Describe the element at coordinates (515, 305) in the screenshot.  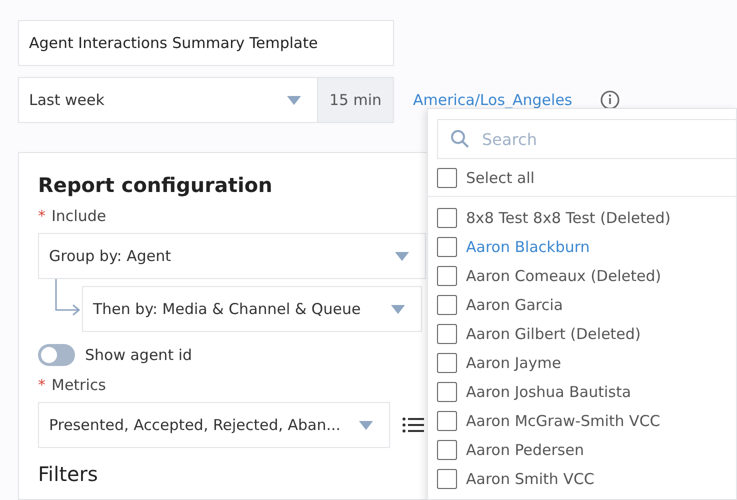
I see `option-label: Aaron Garcia` at that location.